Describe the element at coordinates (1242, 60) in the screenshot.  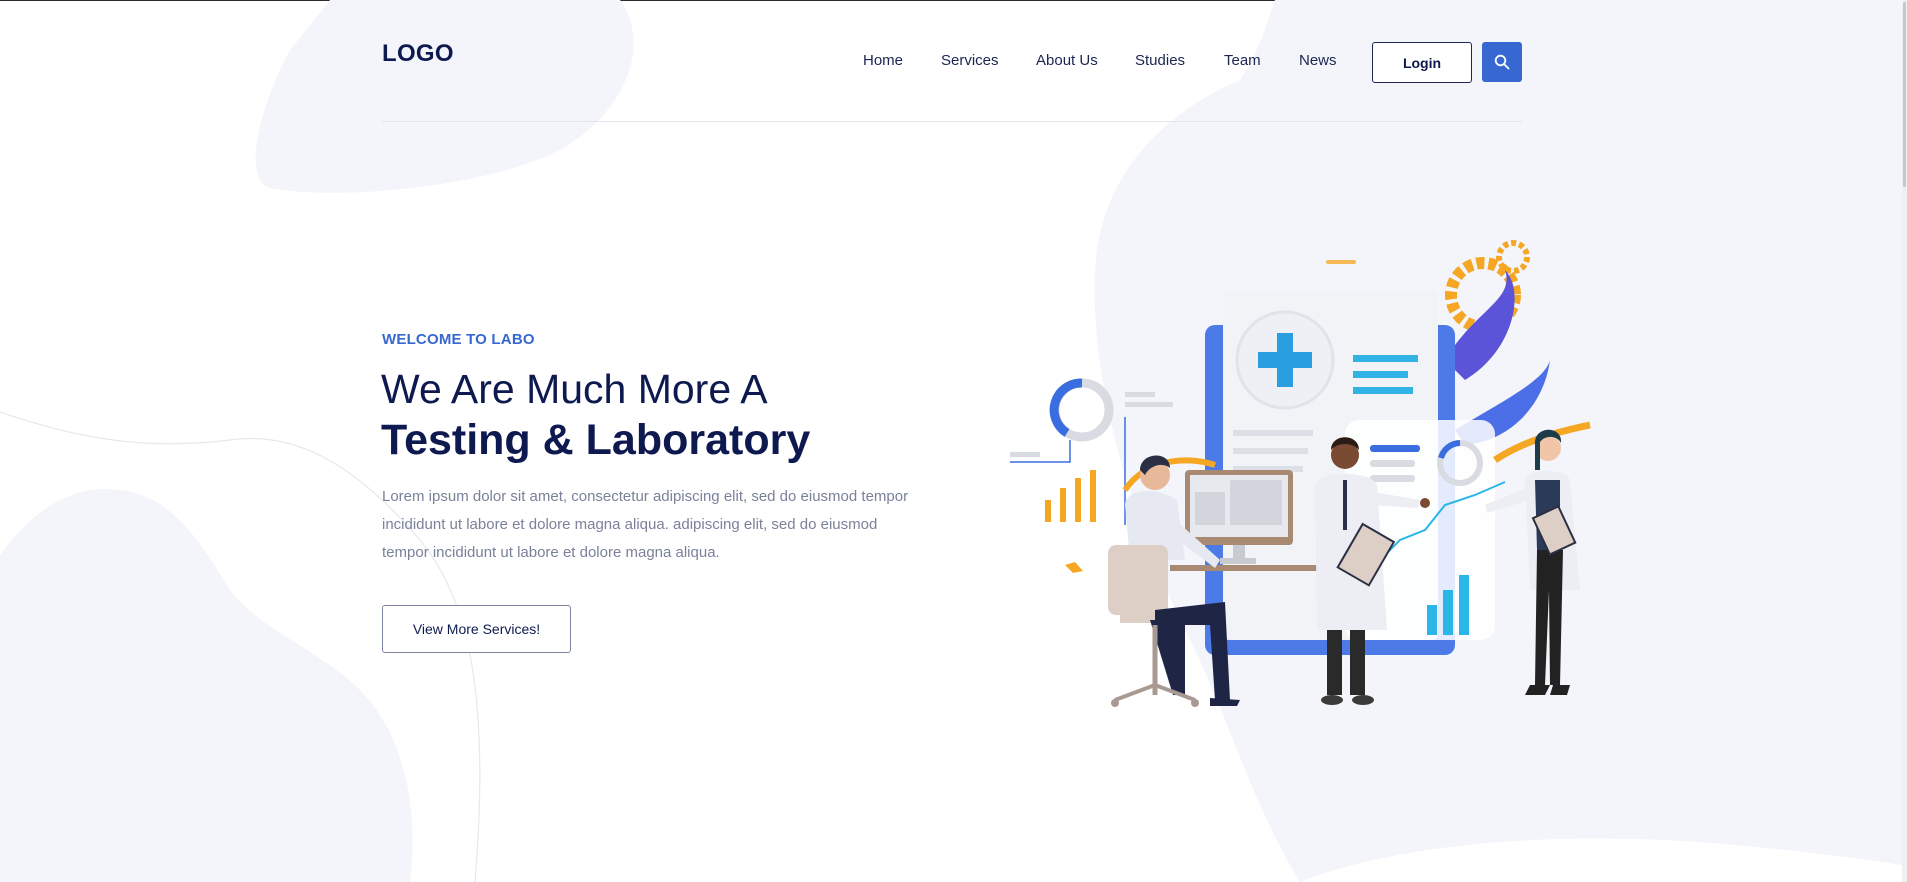
I see `nav-team: Team` at that location.